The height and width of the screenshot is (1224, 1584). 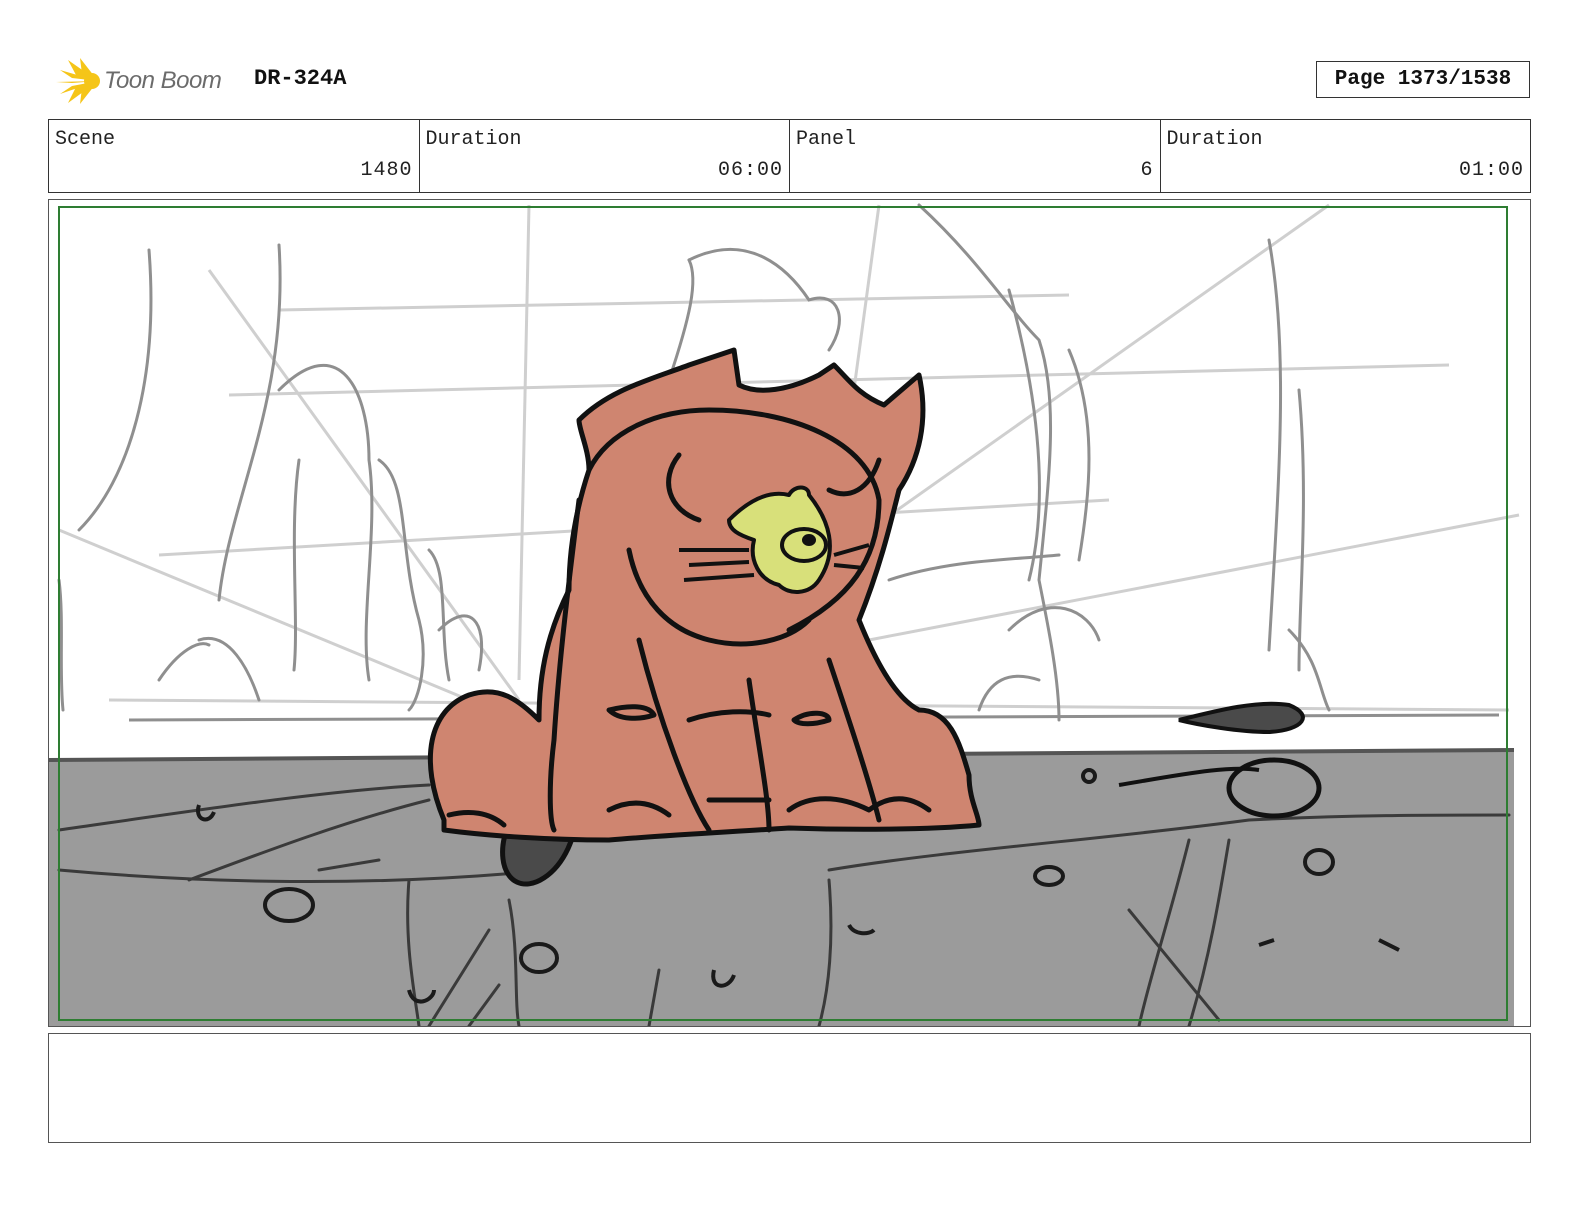 What do you see at coordinates (1423, 79) in the screenshot?
I see `page-indicator: Page 1373/1538` at bounding box center [1423, 79].